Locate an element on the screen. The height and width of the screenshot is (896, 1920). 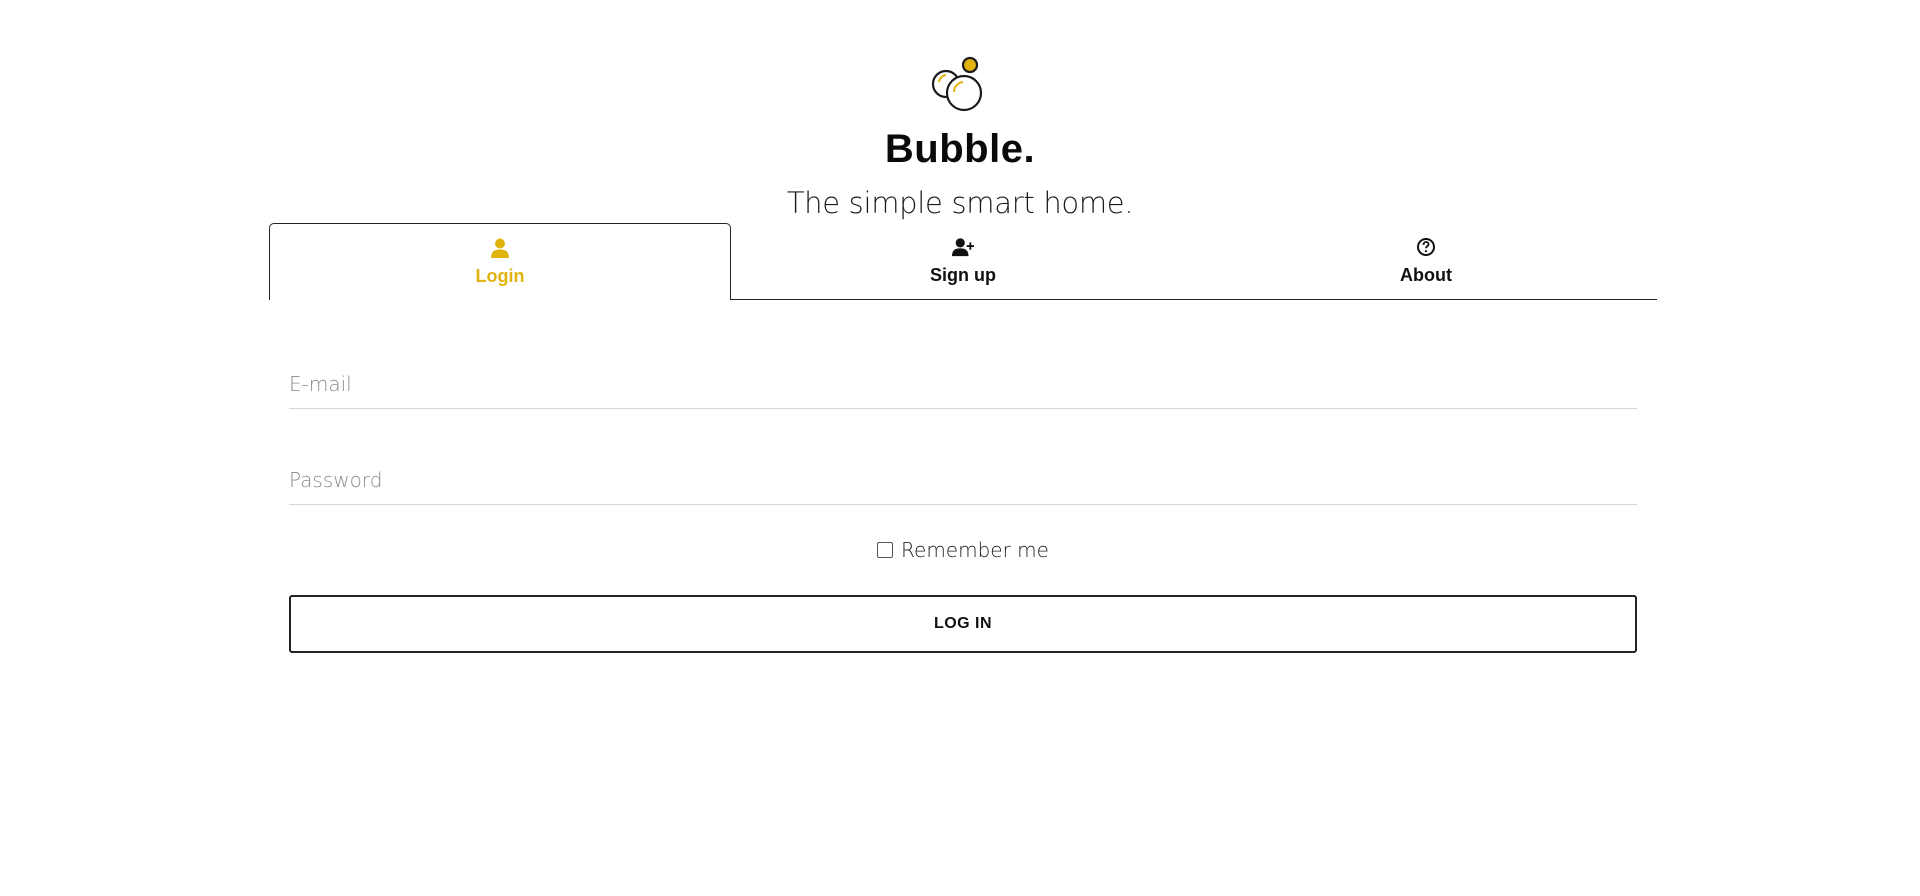
tab-bar-divider is located at coordinates (1193, 299).